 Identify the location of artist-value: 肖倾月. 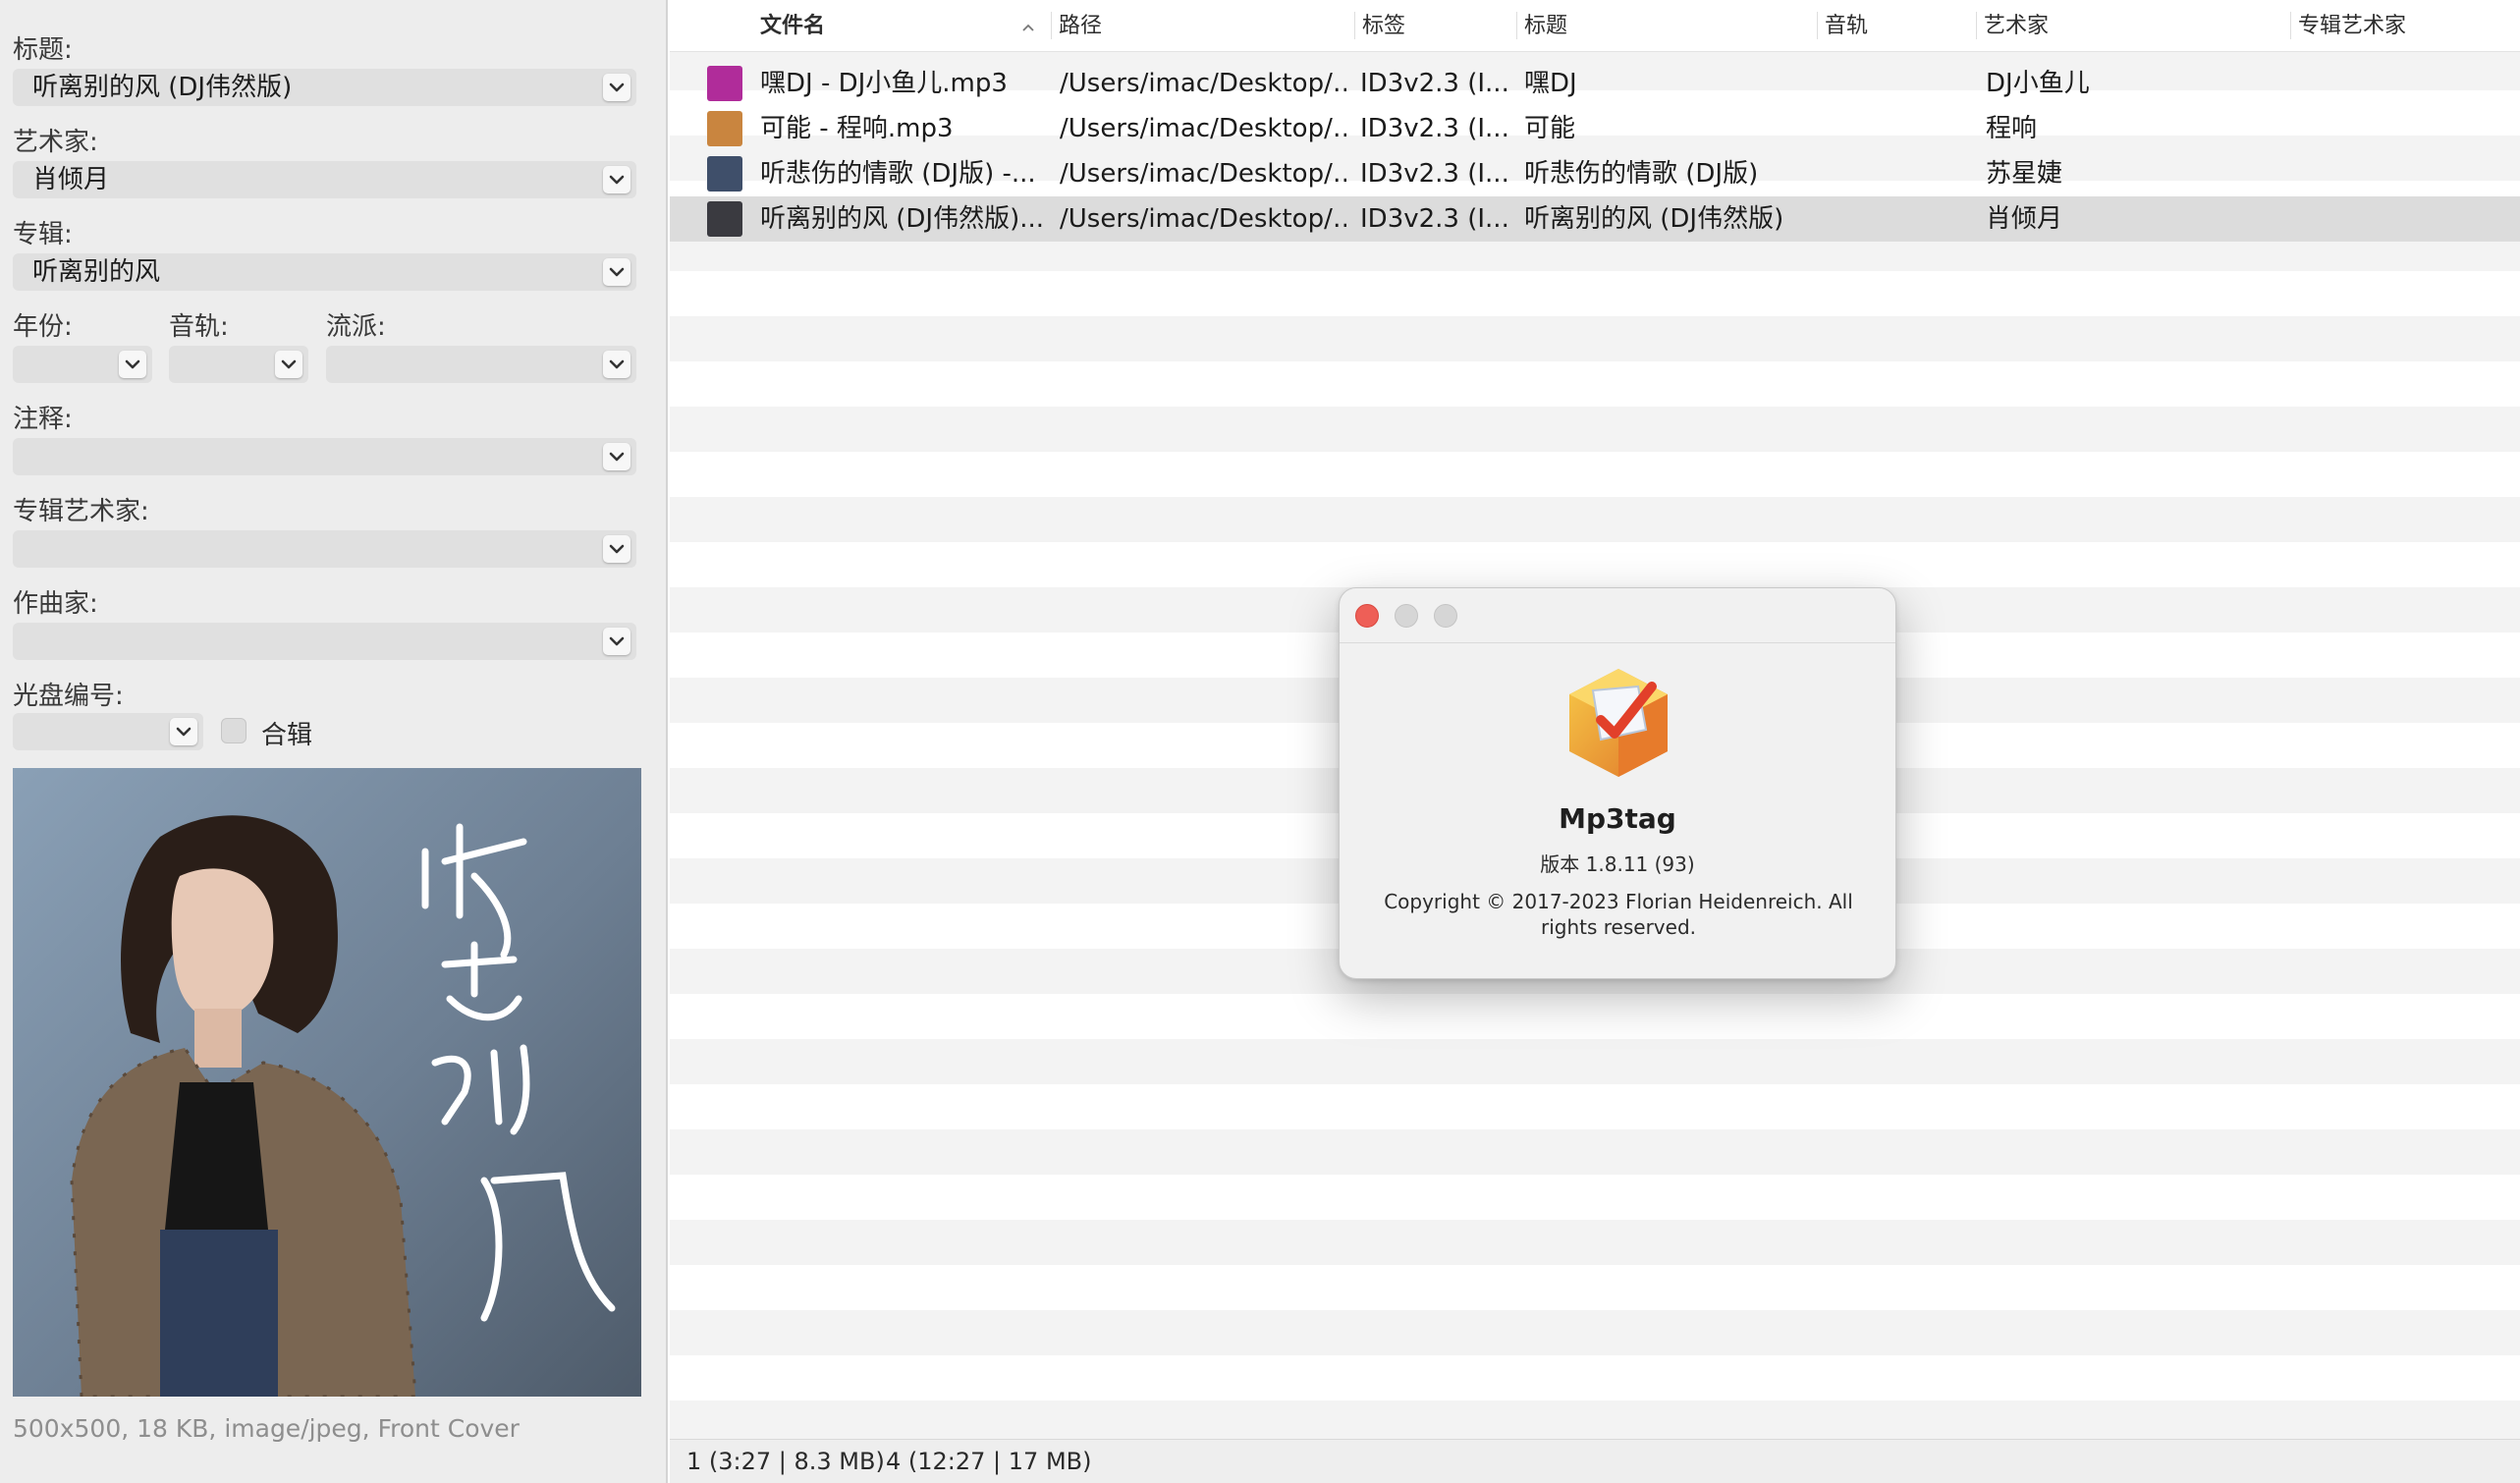
(71, 180).